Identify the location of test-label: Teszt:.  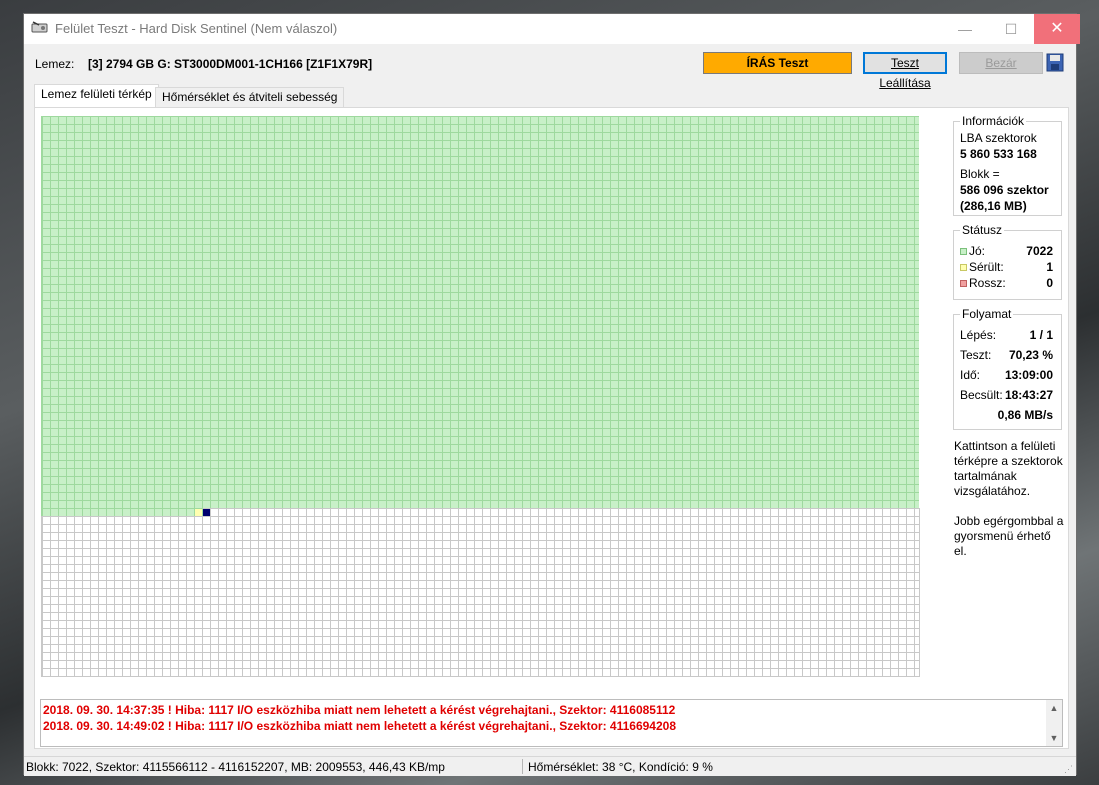
(976, 355).